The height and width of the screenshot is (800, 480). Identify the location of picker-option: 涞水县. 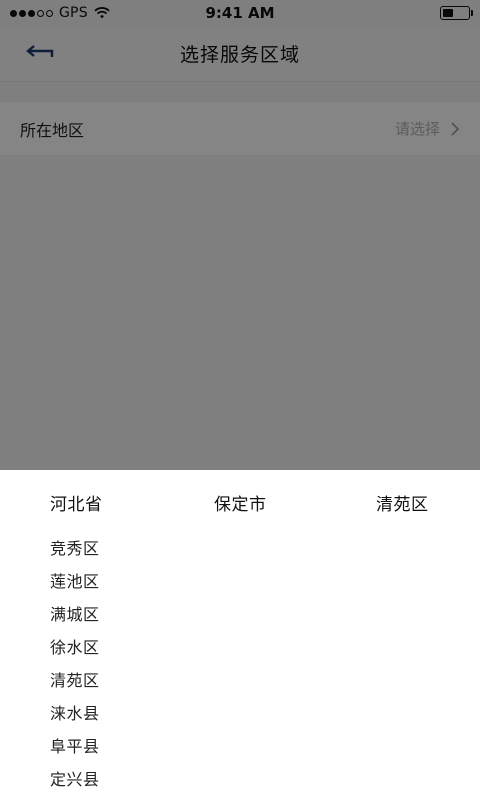
(75, 713).